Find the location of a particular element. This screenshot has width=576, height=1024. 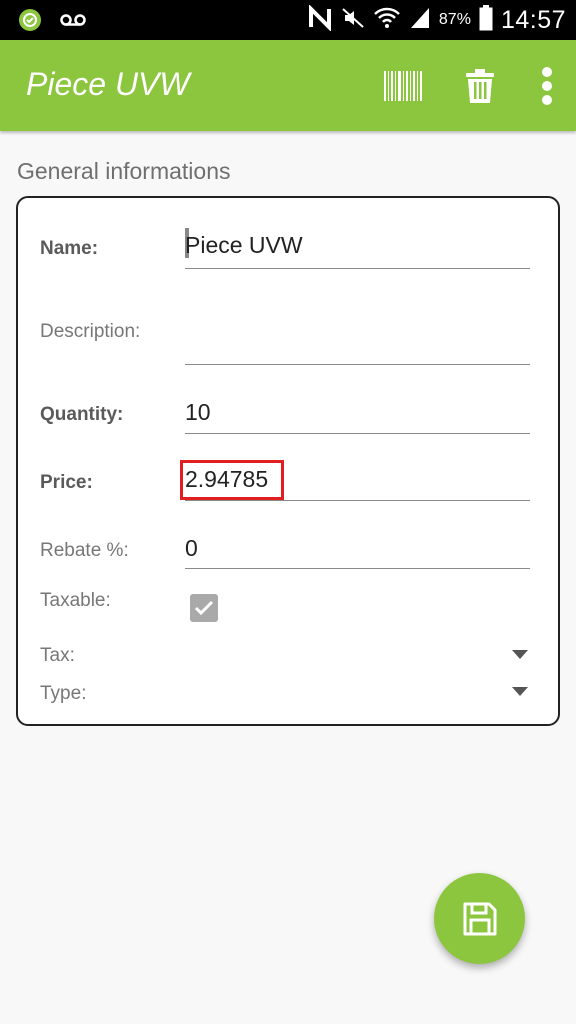

wifi-icon is located at coordinates (387, 20).